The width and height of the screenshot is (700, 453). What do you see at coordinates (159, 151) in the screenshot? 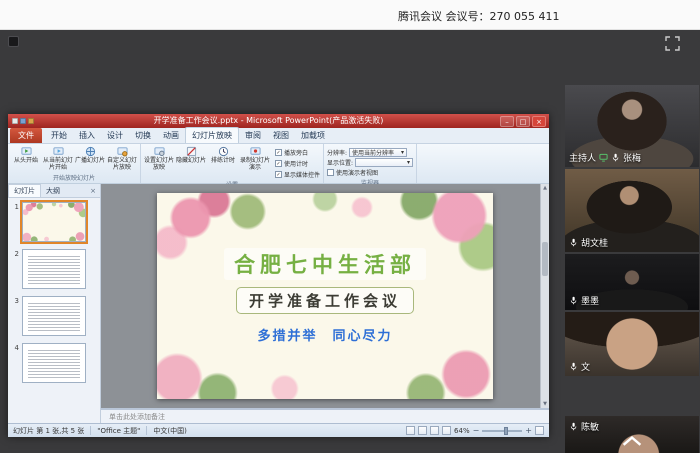
I see `setup-slideshow-icon` at bounding box center [159, 151].